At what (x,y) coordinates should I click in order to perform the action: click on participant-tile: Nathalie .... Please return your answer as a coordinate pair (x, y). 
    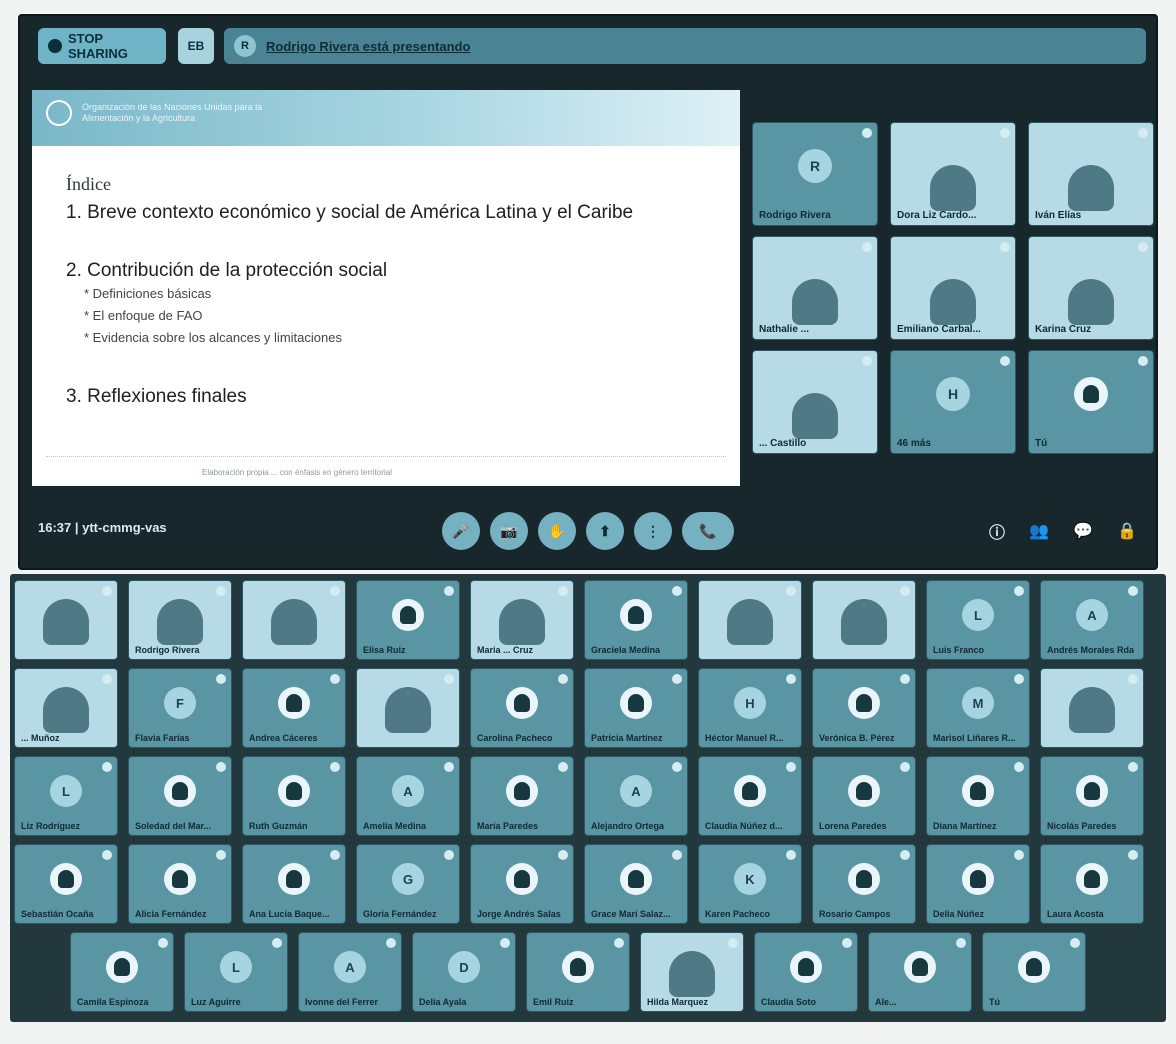
    Looking at the image, I should click on (815, 288).